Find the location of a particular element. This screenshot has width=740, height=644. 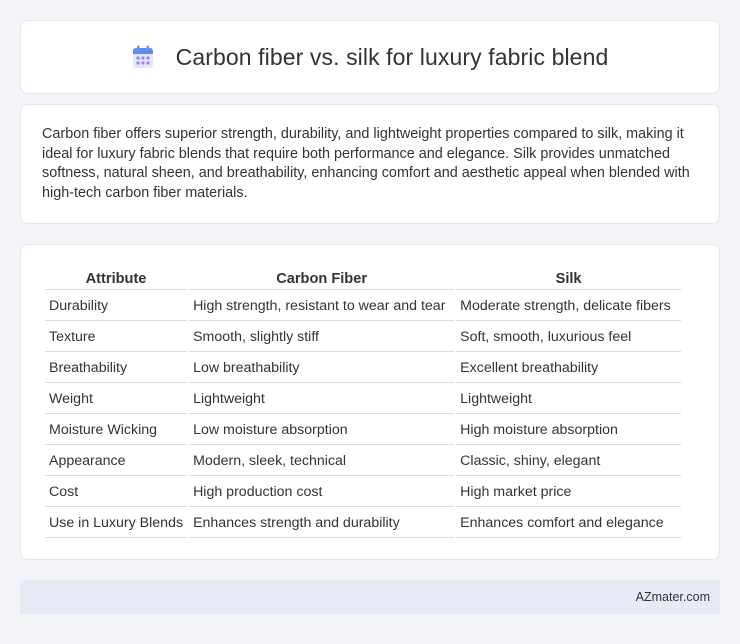

footer: AZmater.com is located at coordinates (370, 597).